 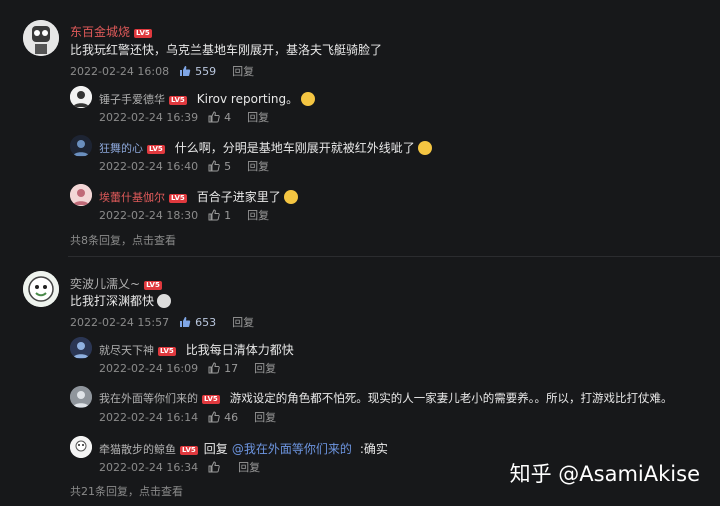 What do you see at coordinates (120, 322) in the screenshot?
I see `comment-date: 2022-02-24 15:57` at bounding box center [120, 322].